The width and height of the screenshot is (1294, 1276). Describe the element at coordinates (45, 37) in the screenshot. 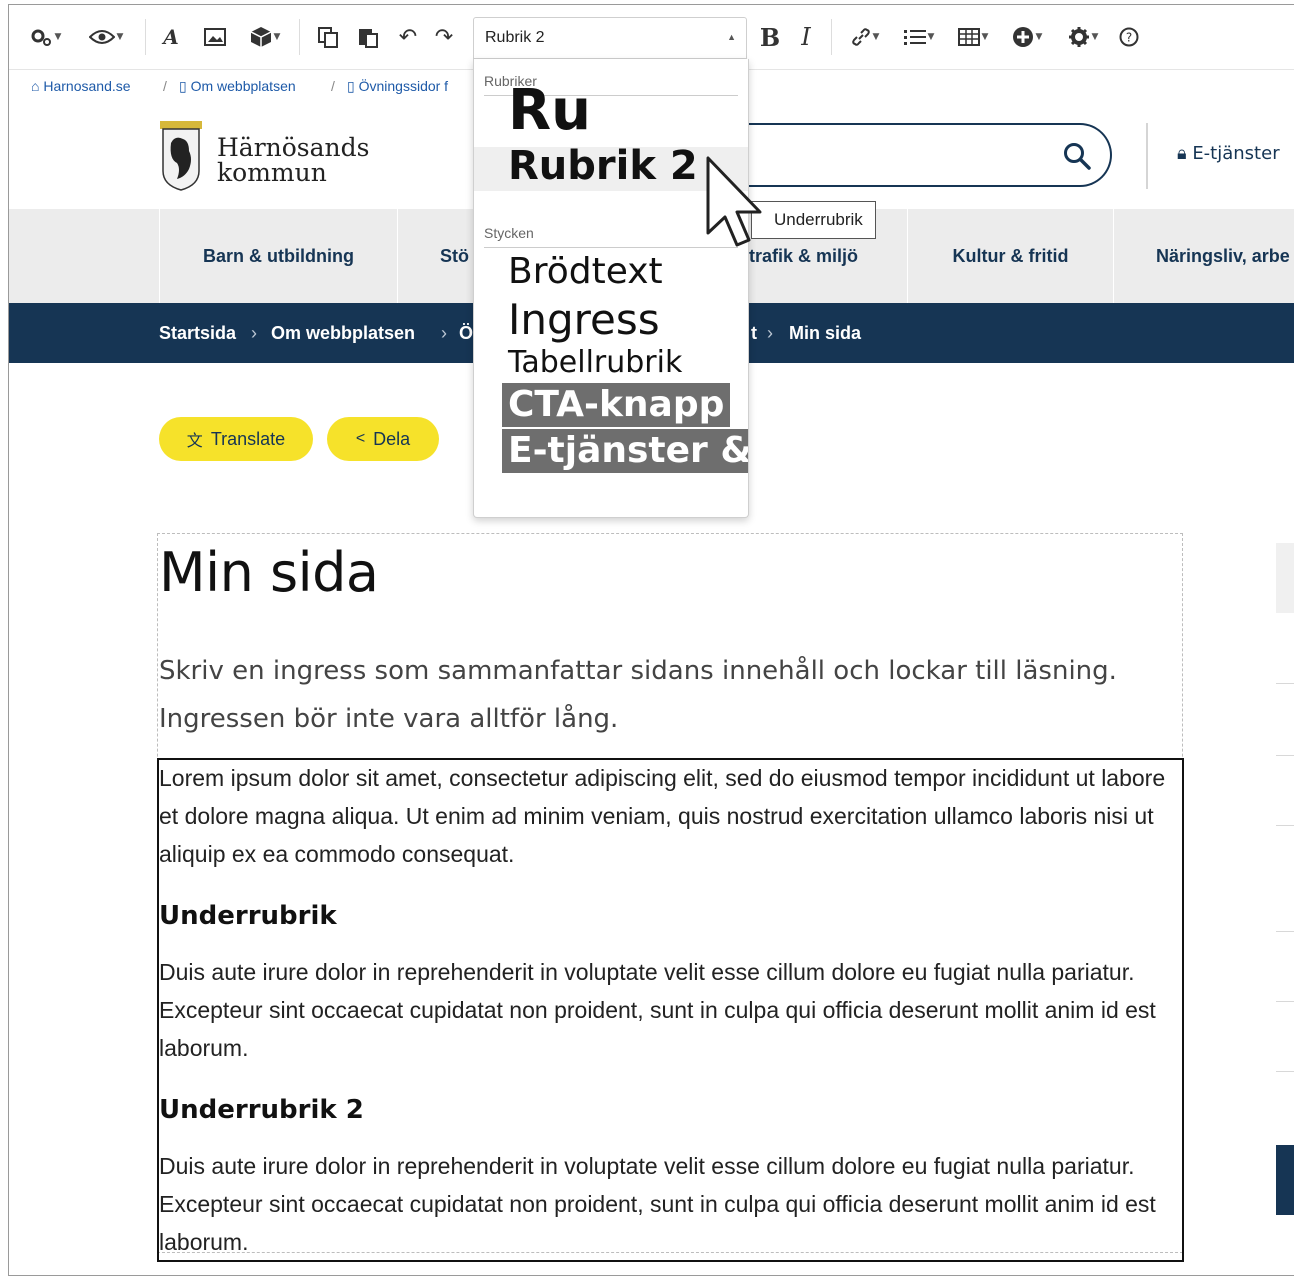

I see `settings-menu-icon: ▼` at that location.